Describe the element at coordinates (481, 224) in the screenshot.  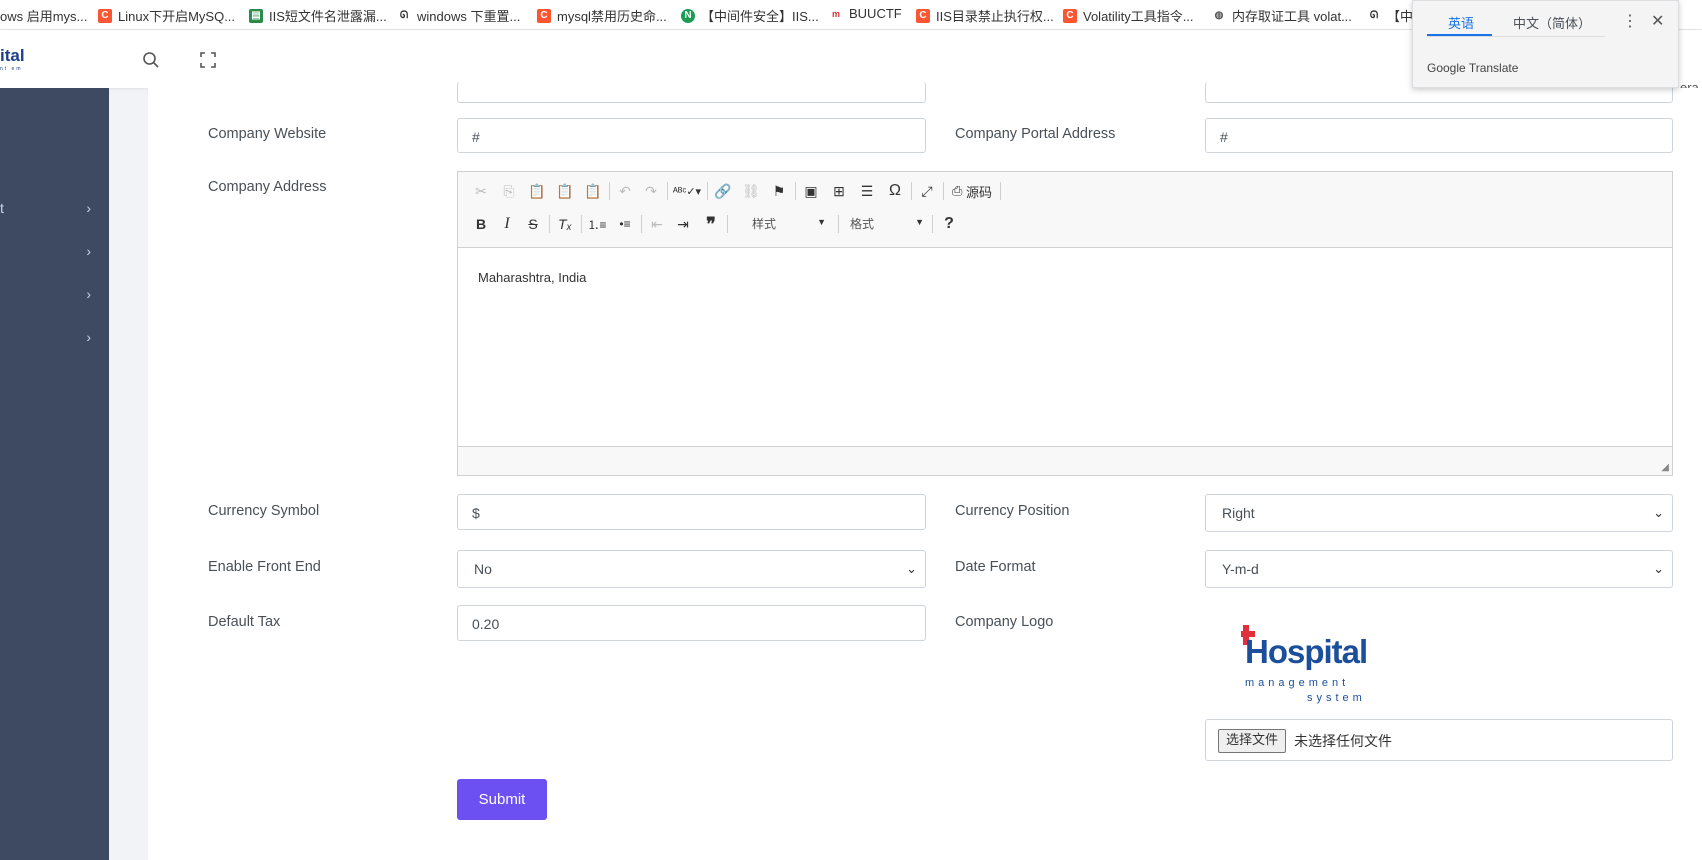
I see `bold-icon: B` at that location.